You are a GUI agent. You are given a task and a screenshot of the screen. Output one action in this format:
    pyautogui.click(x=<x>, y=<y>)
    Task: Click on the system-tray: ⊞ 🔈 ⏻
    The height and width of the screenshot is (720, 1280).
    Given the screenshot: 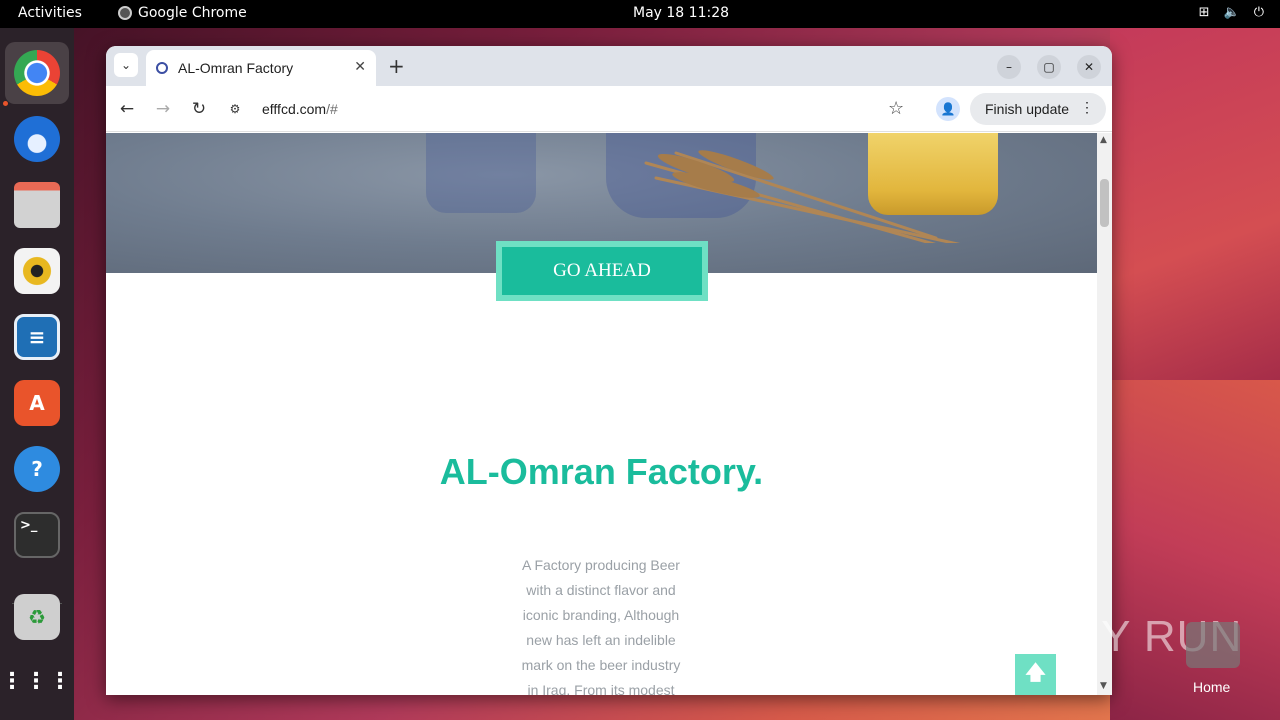 What is the action you would take?
    pyautogui.click(x=1231, y=12)
    